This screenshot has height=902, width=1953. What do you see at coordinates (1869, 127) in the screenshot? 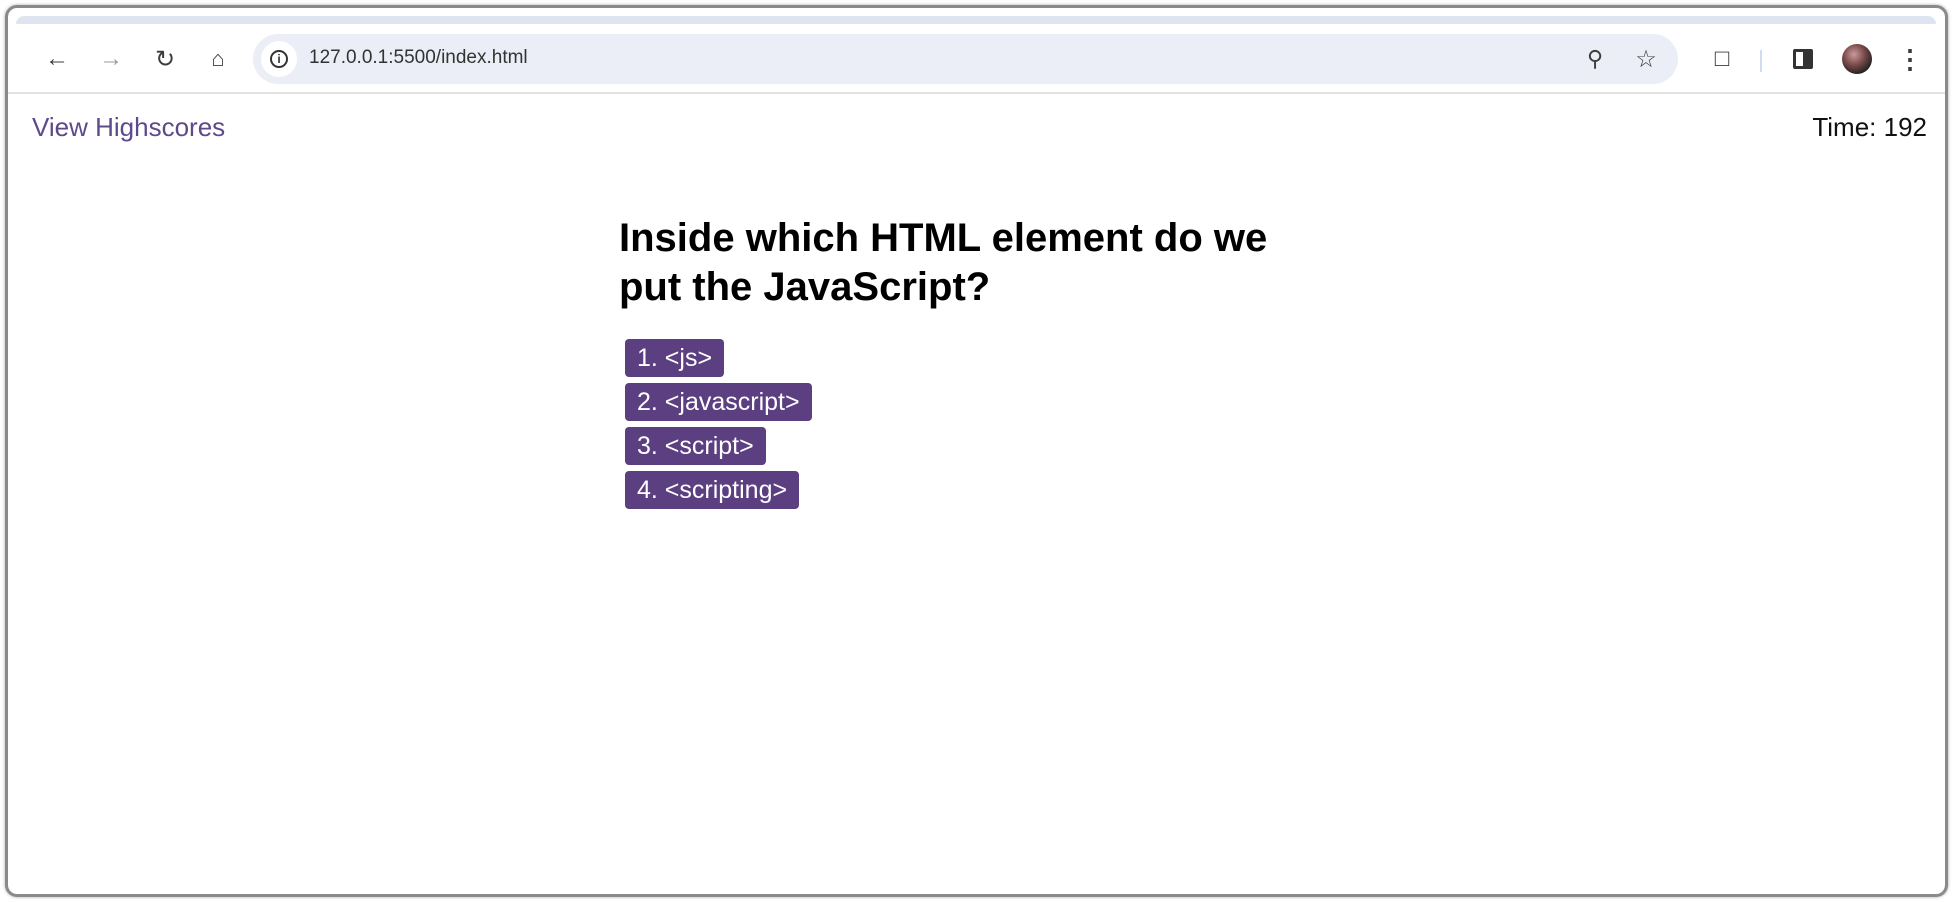
I see `timer: Time: 192` at bounding box center [1869, 127].